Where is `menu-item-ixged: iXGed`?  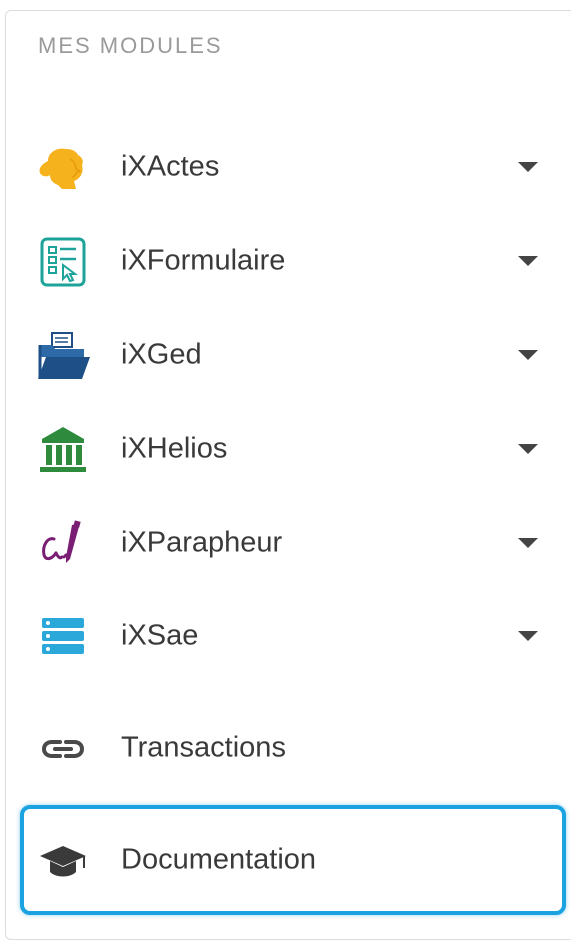
menu-item-ixged: iXGed is located at coordinates (286, 355).